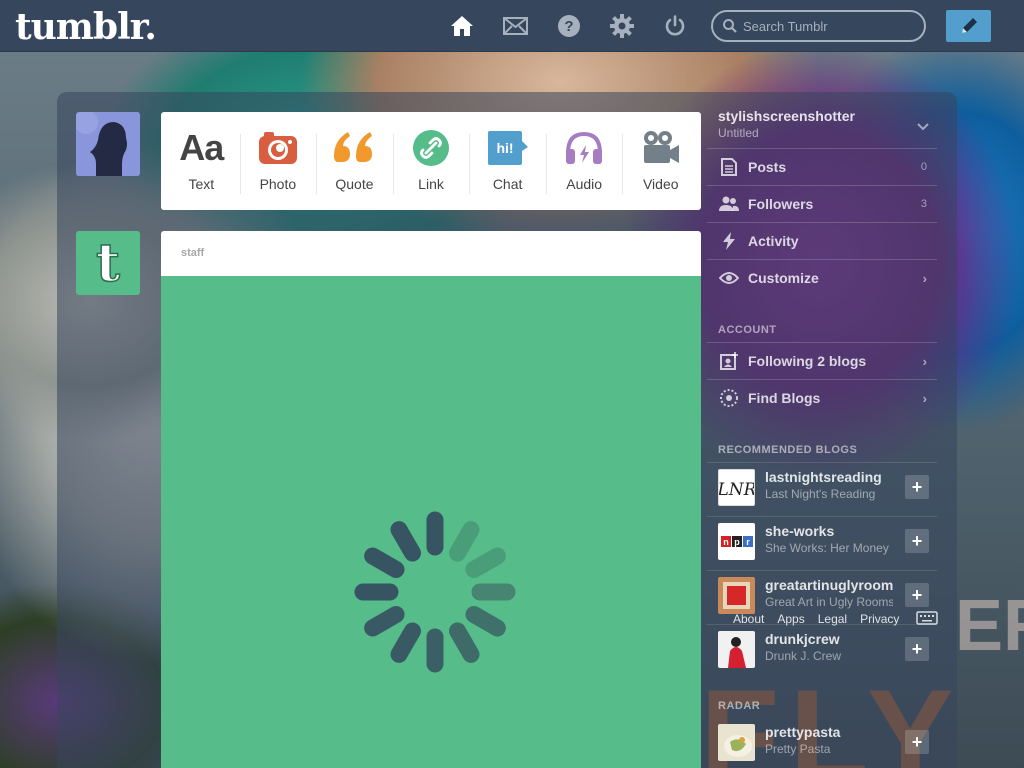  Describe the element at coordinates (739, 706) in the screenshot. I see `radar-section-header: RADAR` at that location.